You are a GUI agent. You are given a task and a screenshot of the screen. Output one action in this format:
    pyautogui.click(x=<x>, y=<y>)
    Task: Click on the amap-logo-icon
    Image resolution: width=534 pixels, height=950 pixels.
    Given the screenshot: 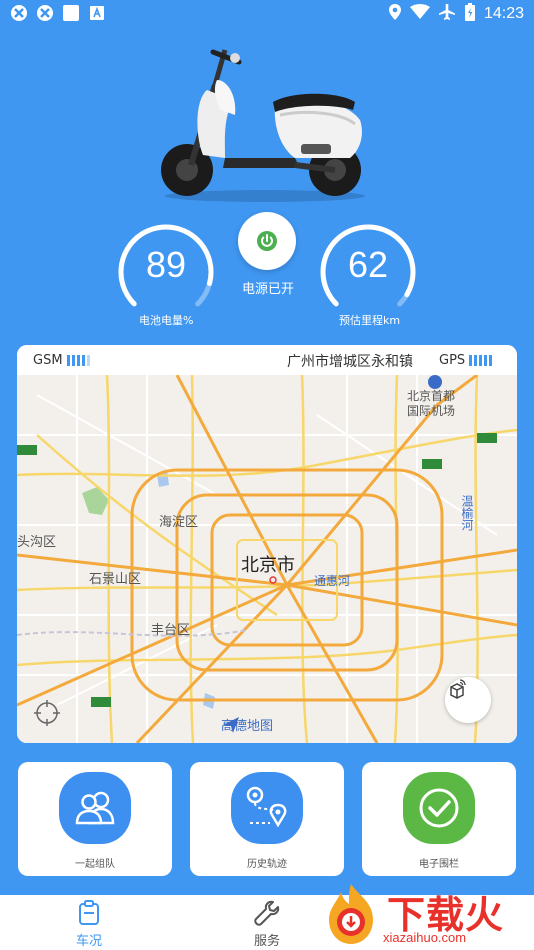 What is the action you would take?
    pyautogui.click(x=231, y=725)
    